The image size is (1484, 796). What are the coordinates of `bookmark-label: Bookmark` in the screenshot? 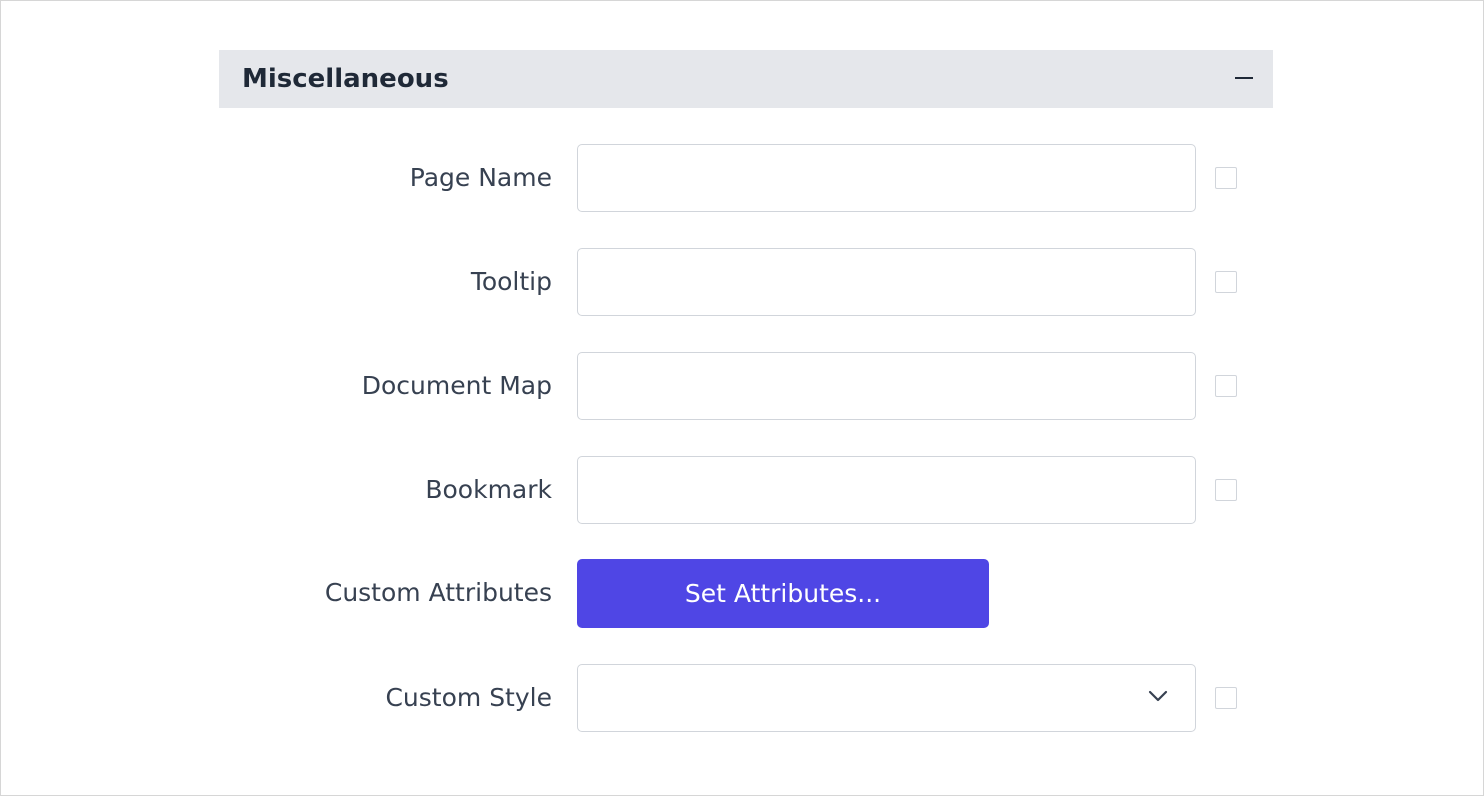 It's located at (488, 489).